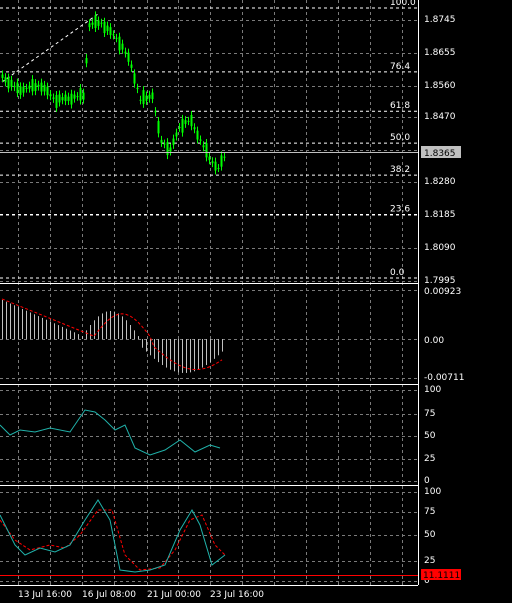 The image size is (512, 603). Describe the element at coordinates (430, 535) in the screenshot. I see `stochastic-label: 50` at that location.